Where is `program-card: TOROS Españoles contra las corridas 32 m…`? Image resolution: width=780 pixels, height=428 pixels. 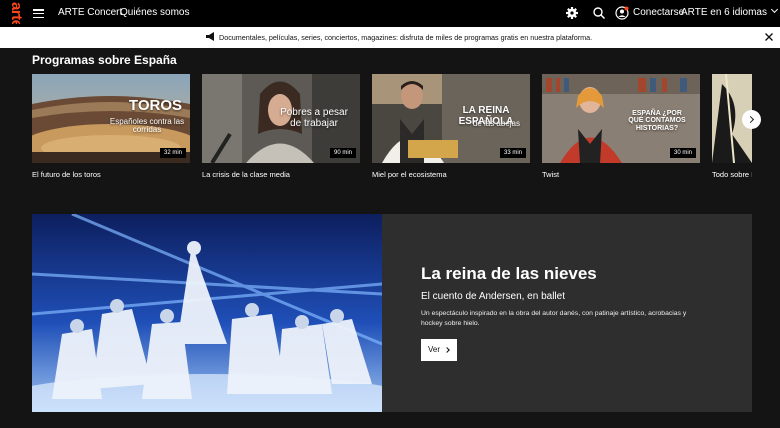 program-card: TOROS Españoles contra las corridas 32 m… is located at coordinates (111, 126).